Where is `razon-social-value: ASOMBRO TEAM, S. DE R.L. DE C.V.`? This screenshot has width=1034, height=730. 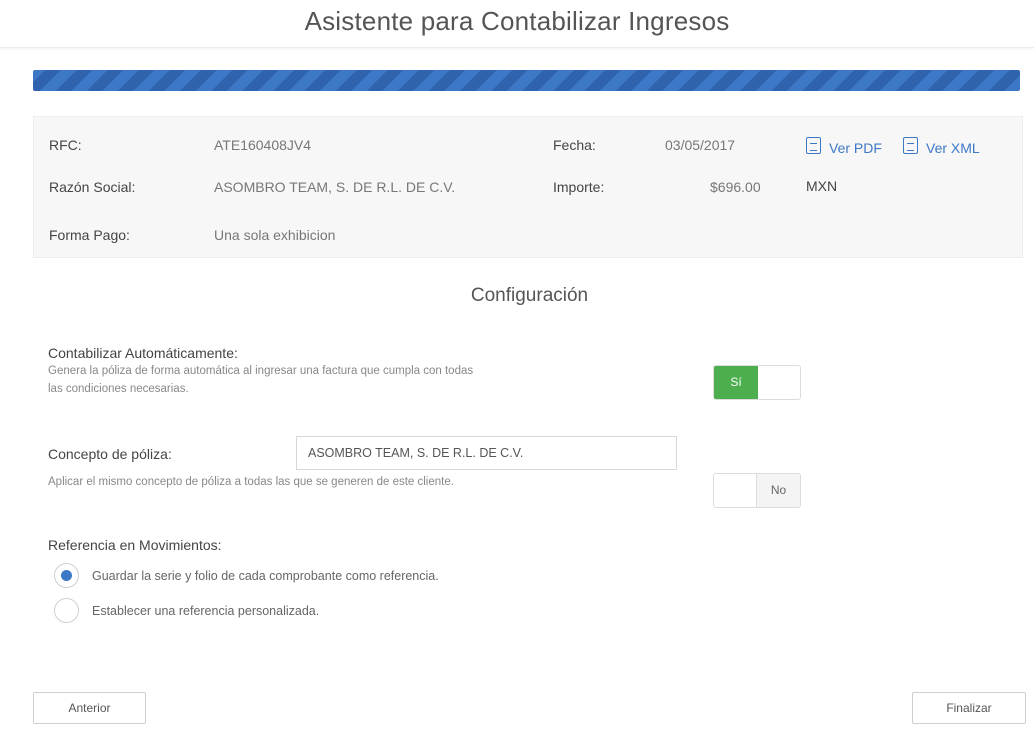
razon-social-value: ASOMBRO TEAM, S. DE R.L. DE C.V. is located at coordinates (335, 187).